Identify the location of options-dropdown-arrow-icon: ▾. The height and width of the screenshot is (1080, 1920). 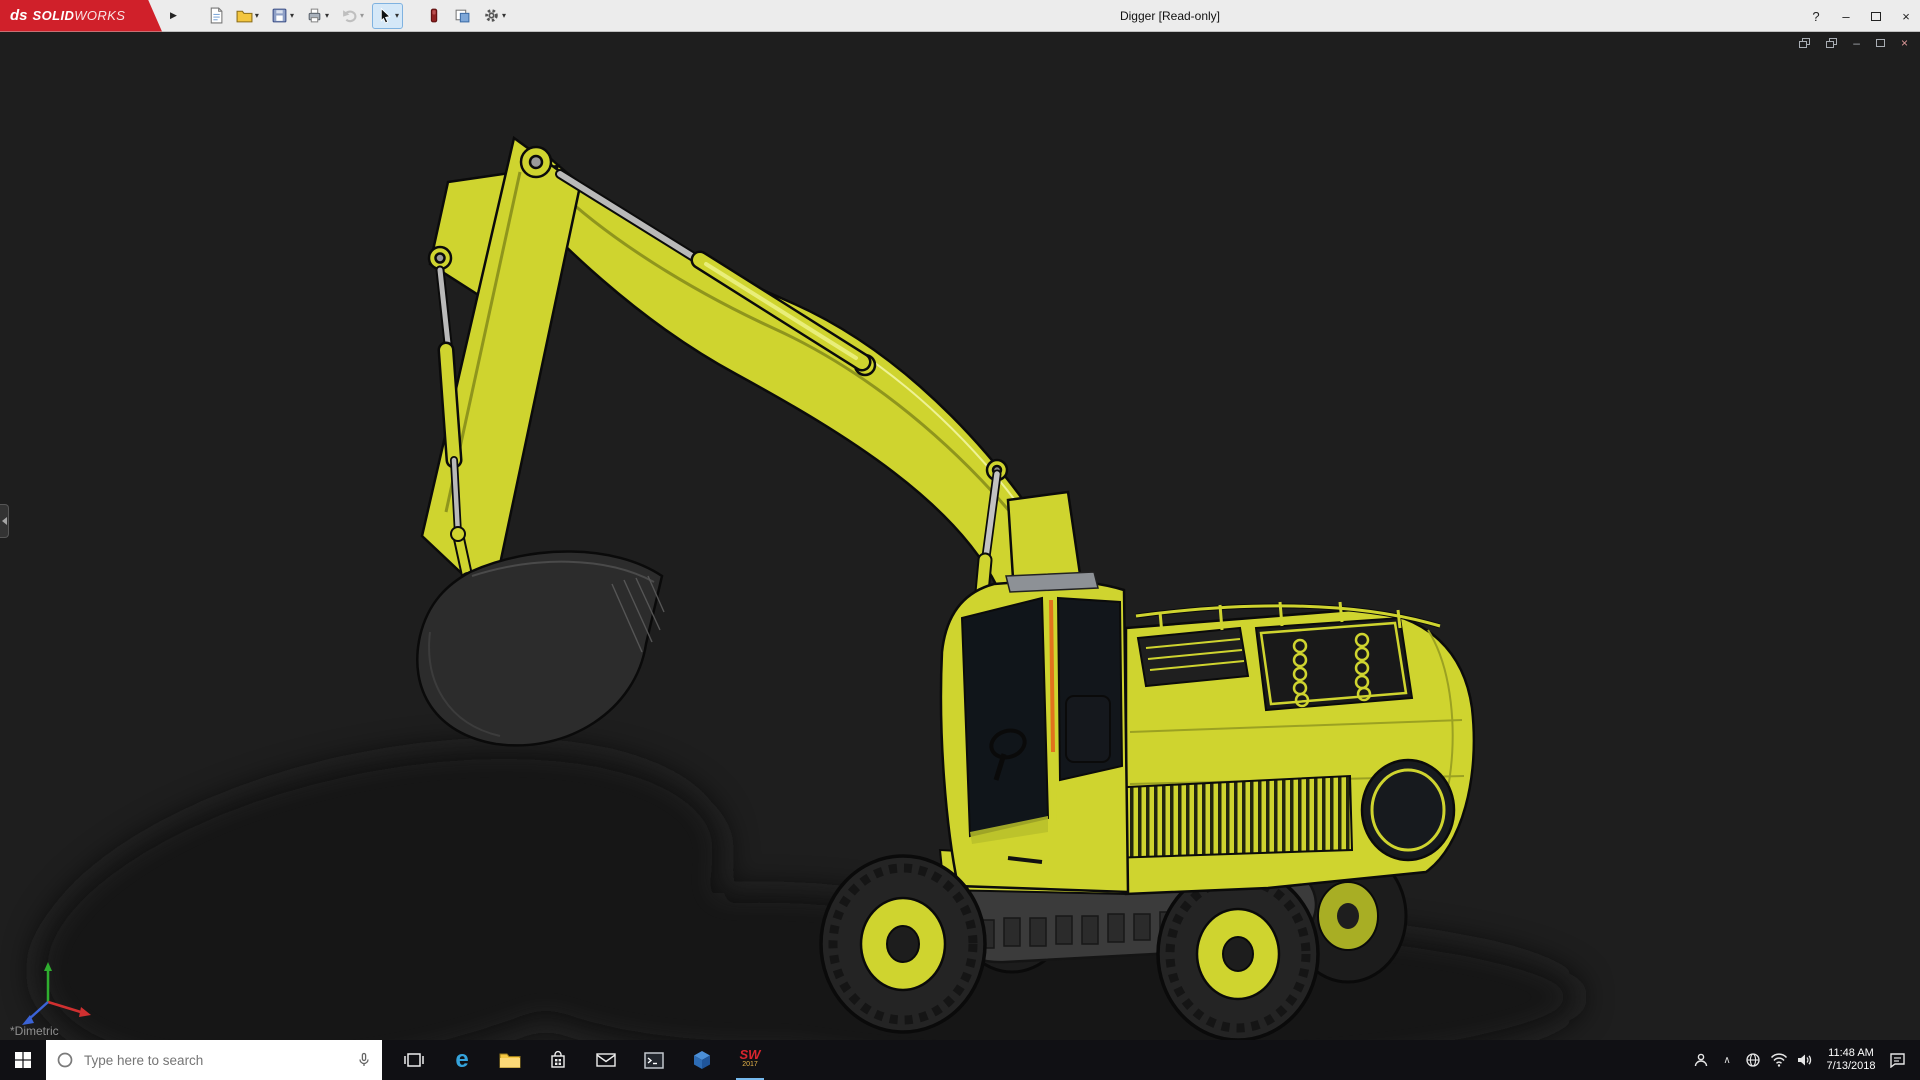
(504, 15).